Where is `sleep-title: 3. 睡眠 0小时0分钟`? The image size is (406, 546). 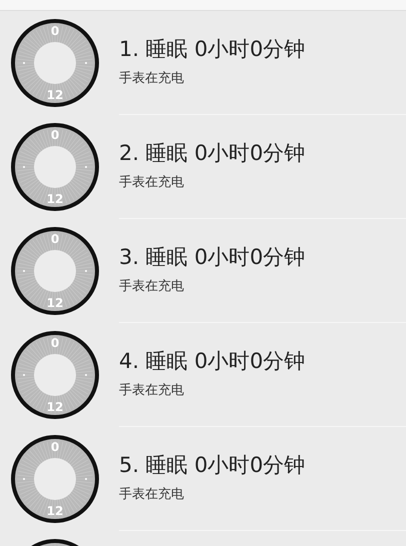 sleep-title: 3. 睡眠 0小时0分钟 is located at coordinates (212, 257).